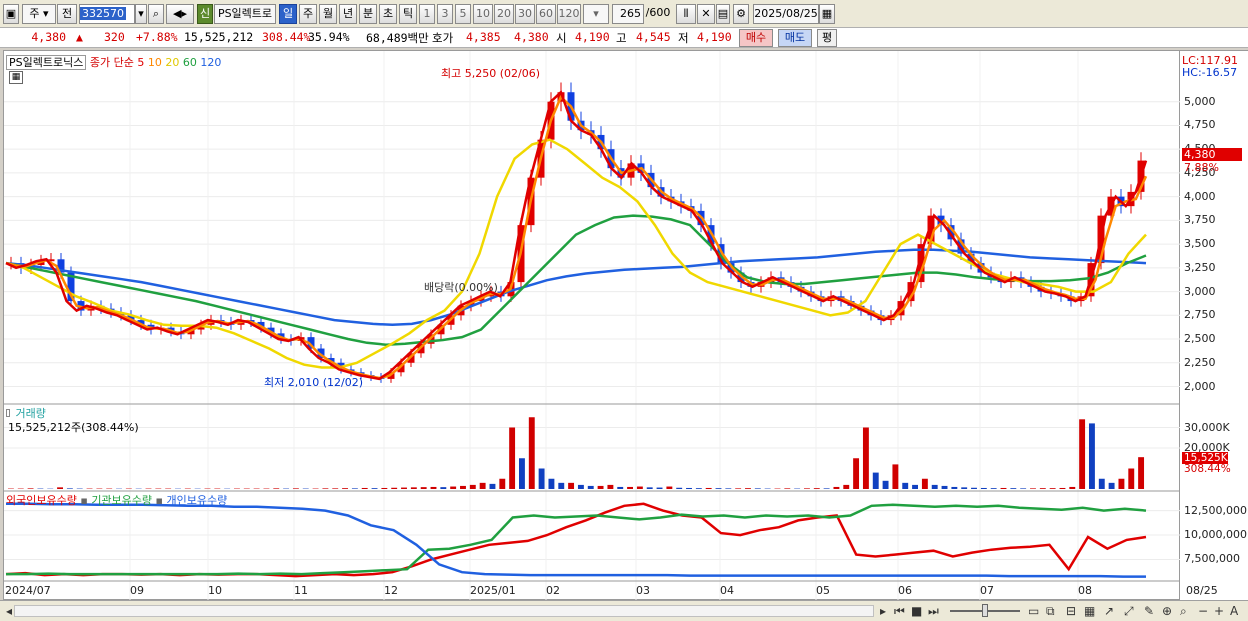 This screenshot has width=1248, height=621. What do you see at coordinates (348, 14) in the screenshot?
I see `period-year: 년` at bounding box center [348, 14].